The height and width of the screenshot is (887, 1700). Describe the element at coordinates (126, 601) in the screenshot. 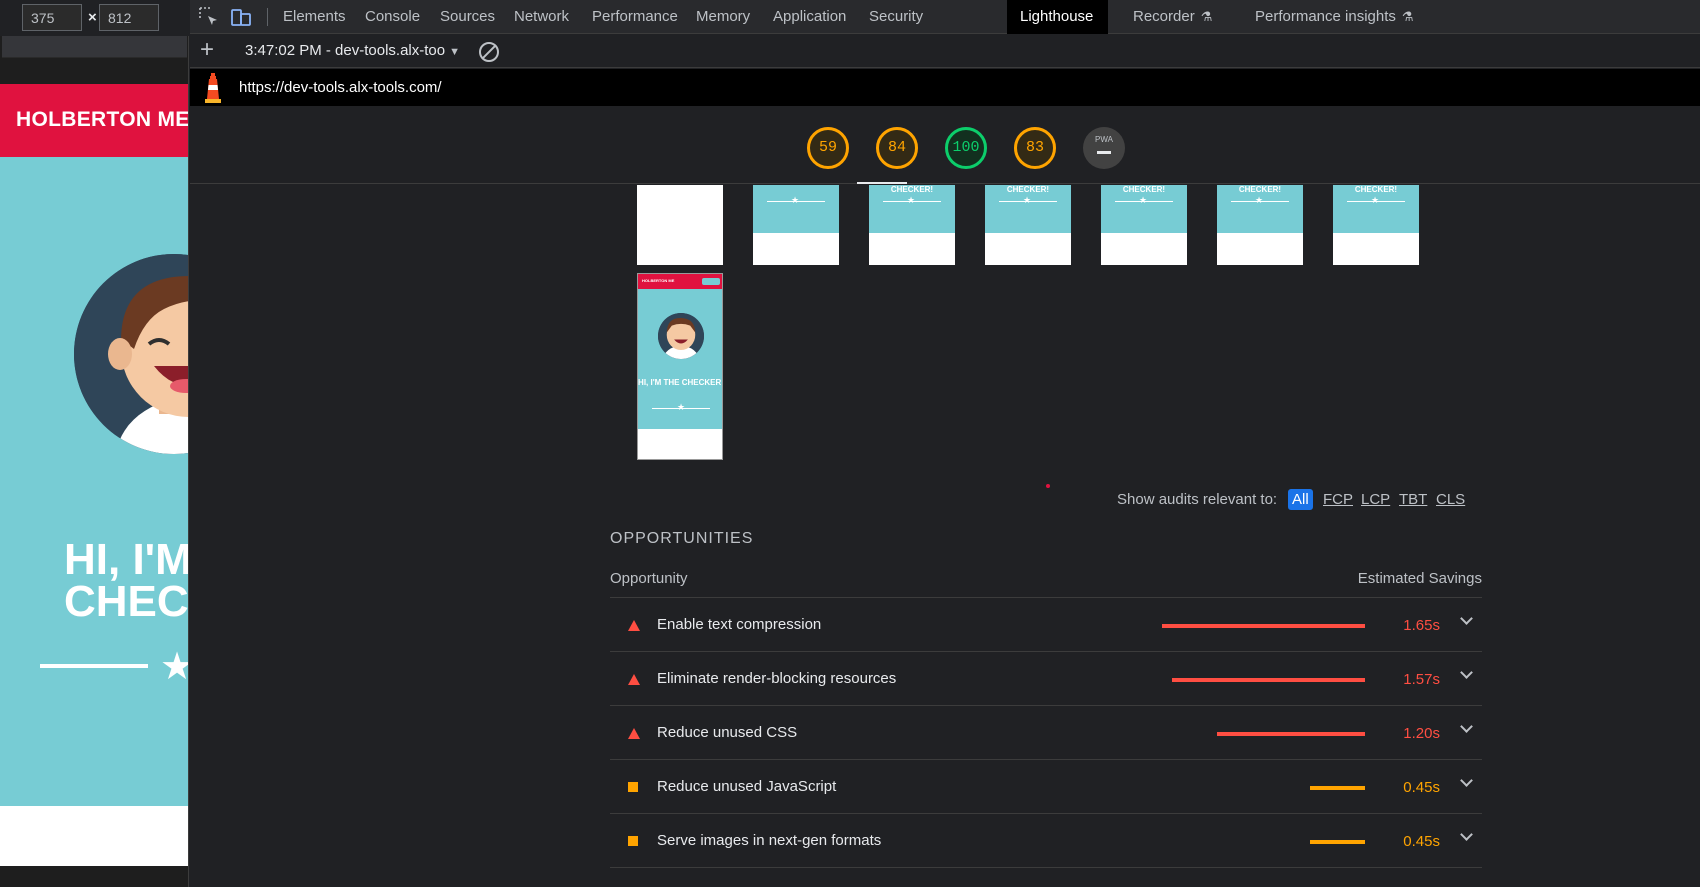

I see `hero-title-line2: CHEC` at that location.